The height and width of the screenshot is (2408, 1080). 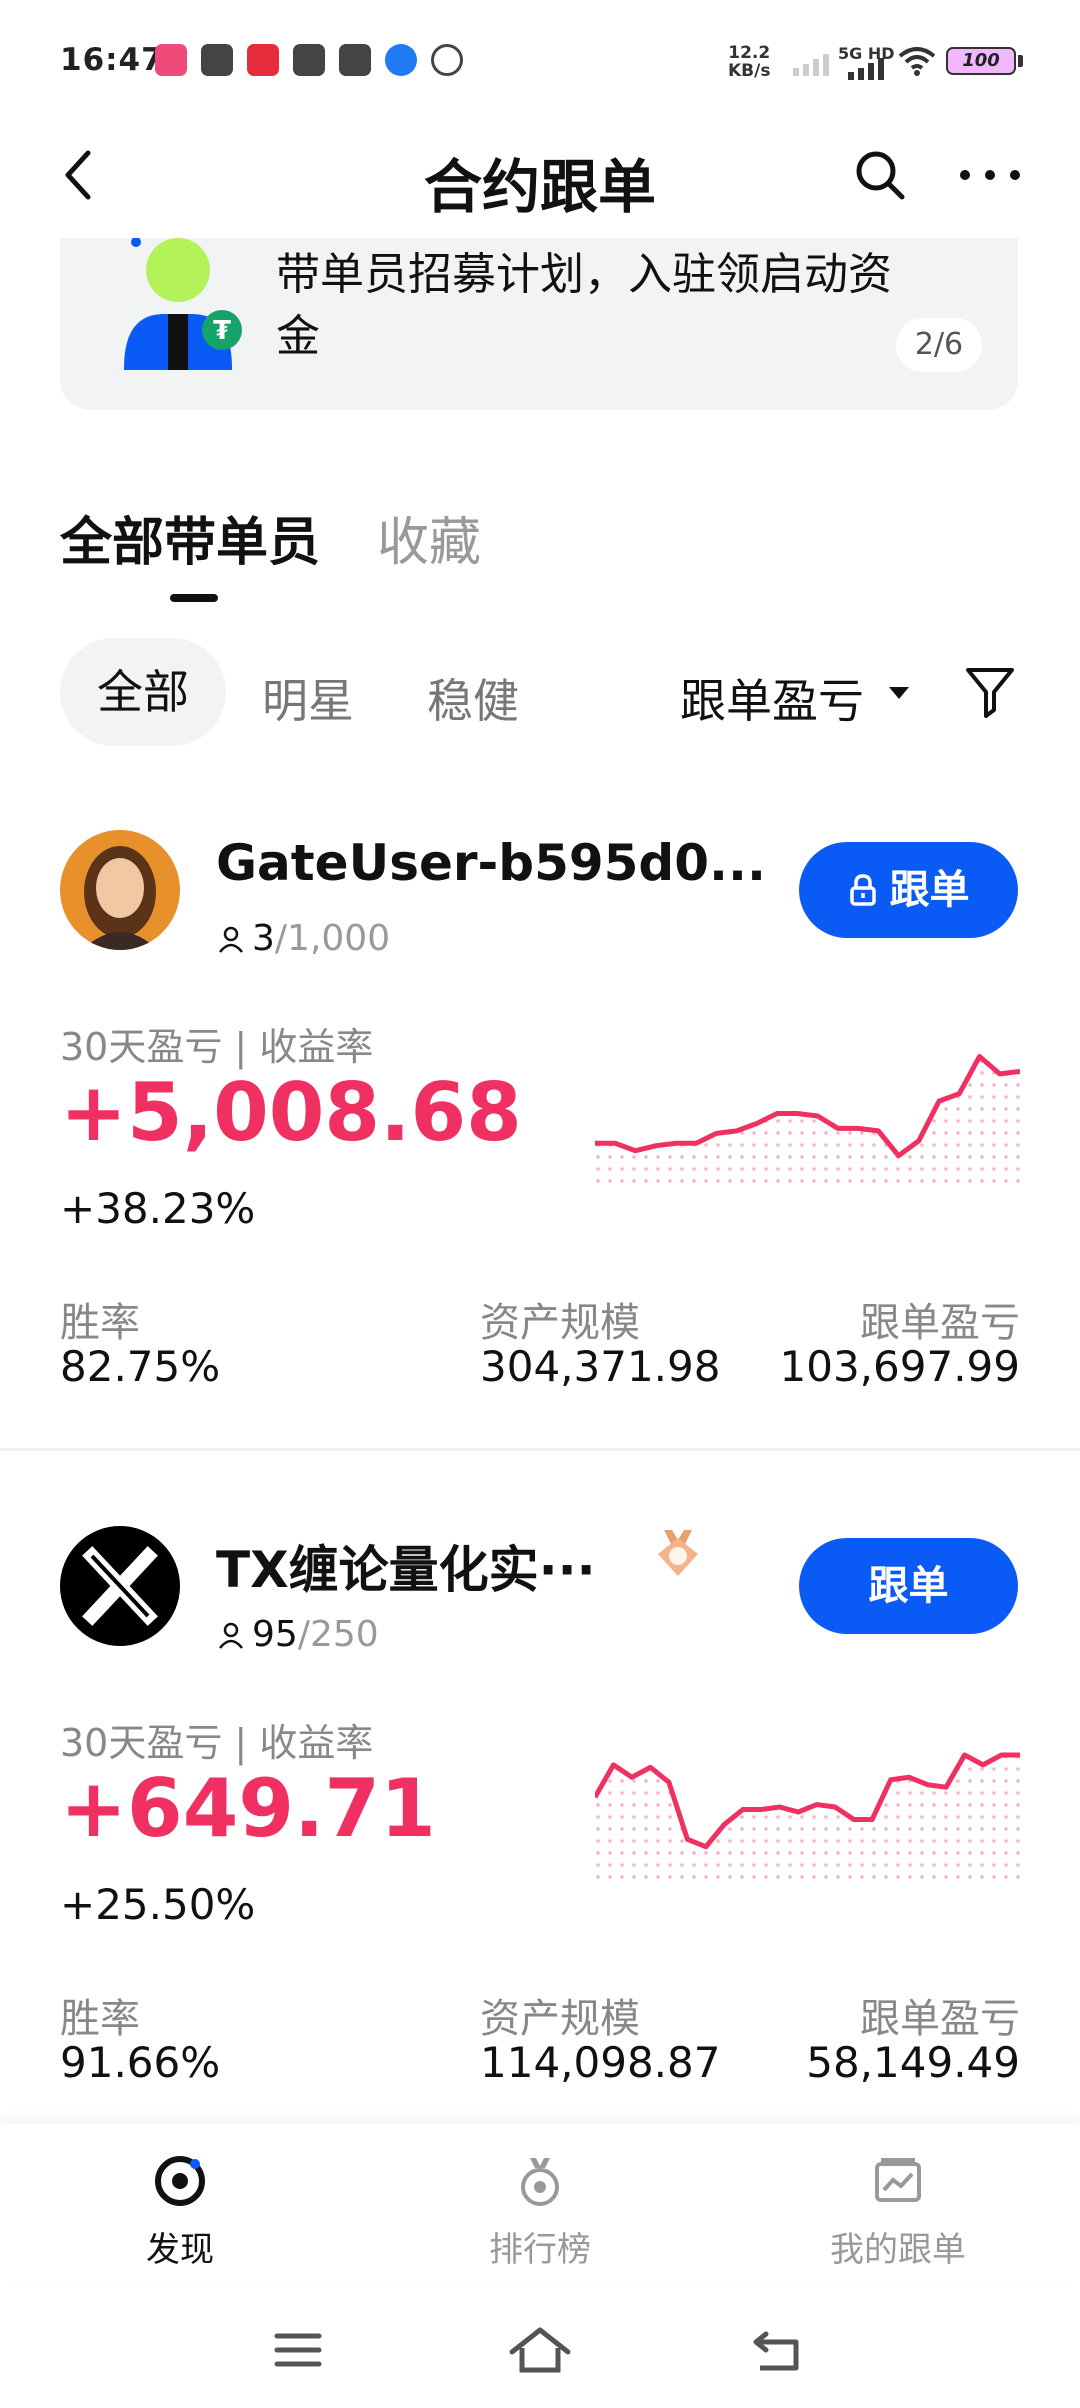 I want to click on status-bar: 16:47 12.2 KB/s 5G HD 100, so click(x=540, y=60).